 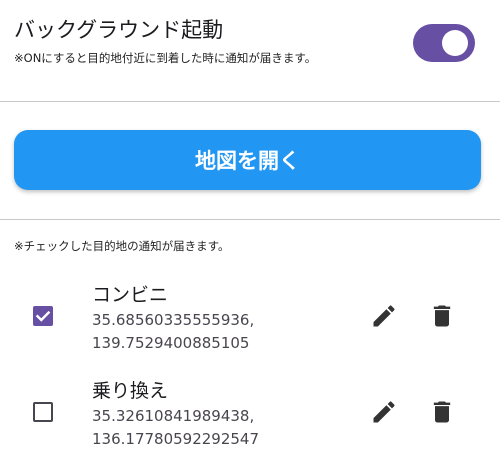 I want to click on divider-middle, so click(x=250, y=219).